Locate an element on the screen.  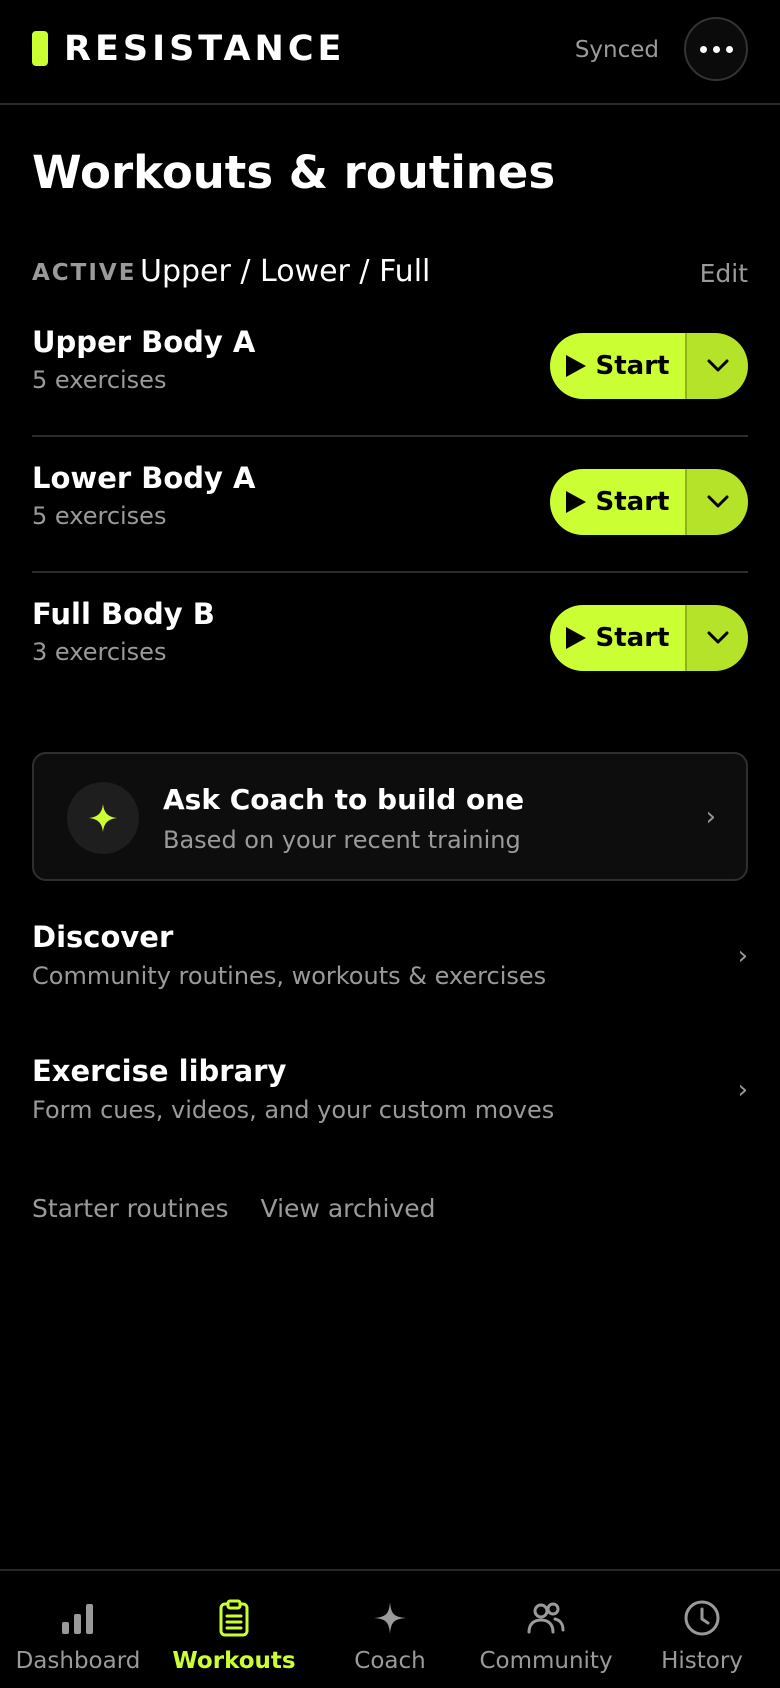
discover-subtitle: Community routines, workouts & exercises is located at coordinates (289, 976).